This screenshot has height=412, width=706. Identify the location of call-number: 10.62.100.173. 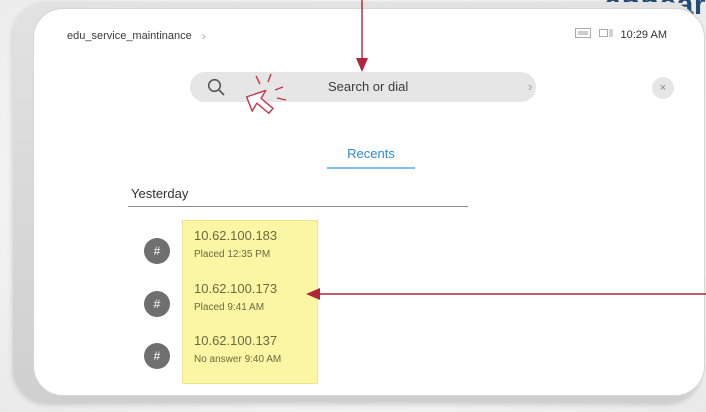
(236, 288).